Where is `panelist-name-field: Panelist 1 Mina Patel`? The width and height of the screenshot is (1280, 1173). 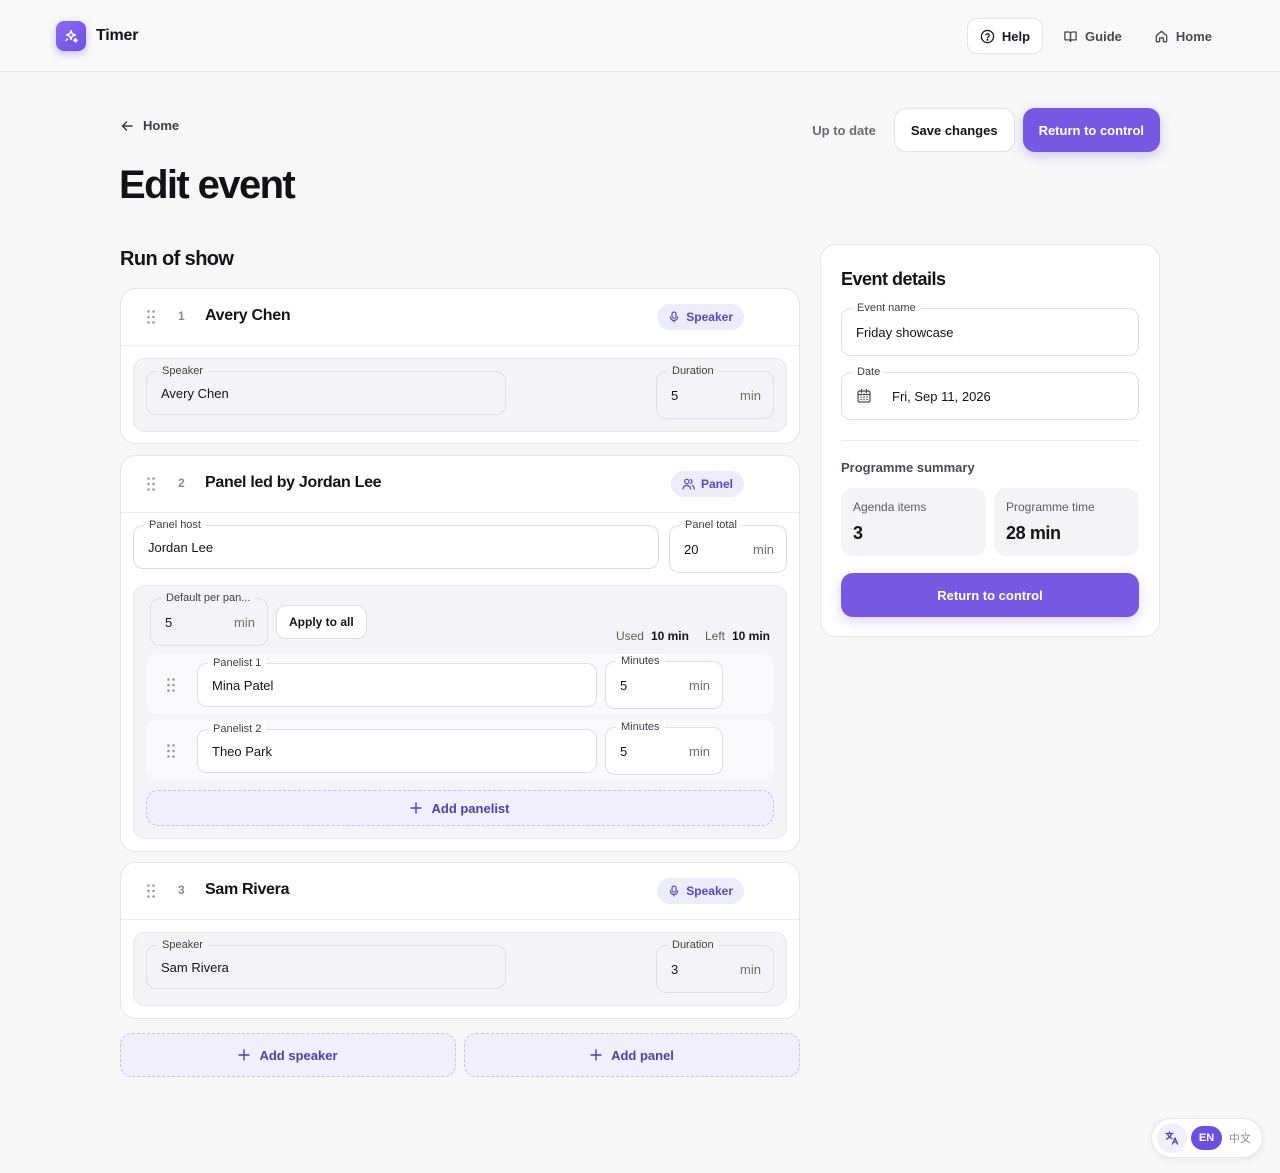
panelist-name-field: Panelist 1 Mina Patel is located at coordinates (397, 681).